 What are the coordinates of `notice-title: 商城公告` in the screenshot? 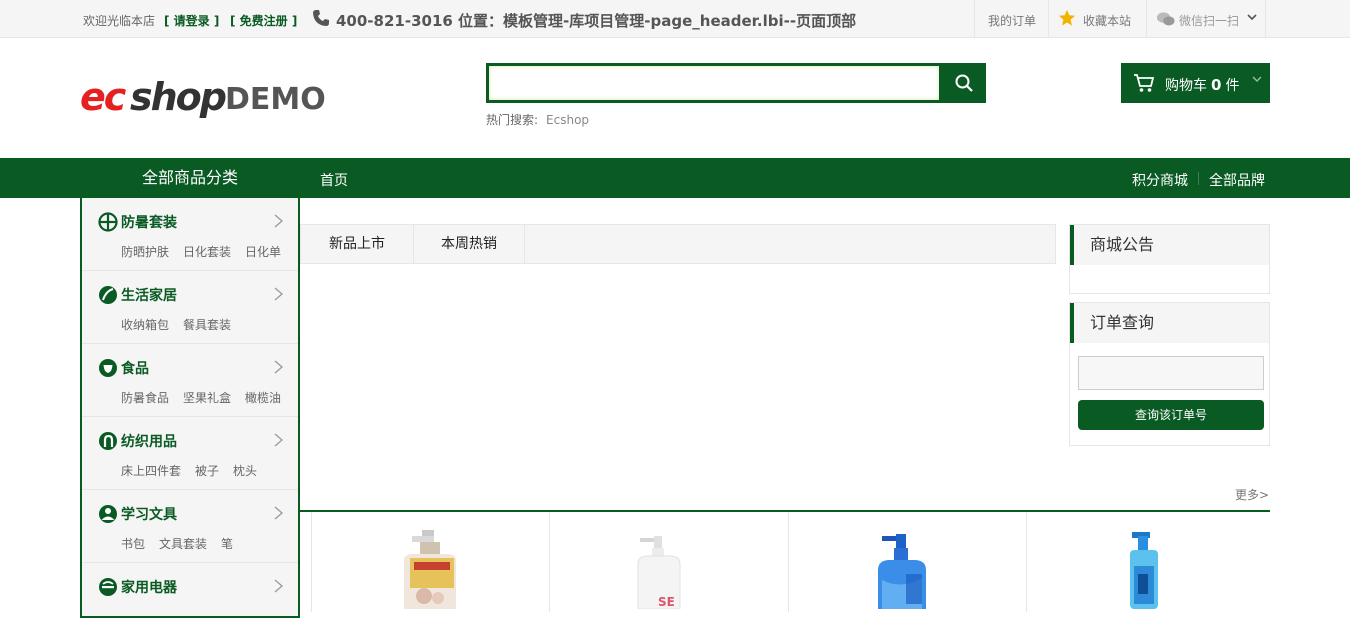 It's located at (1169, 245).